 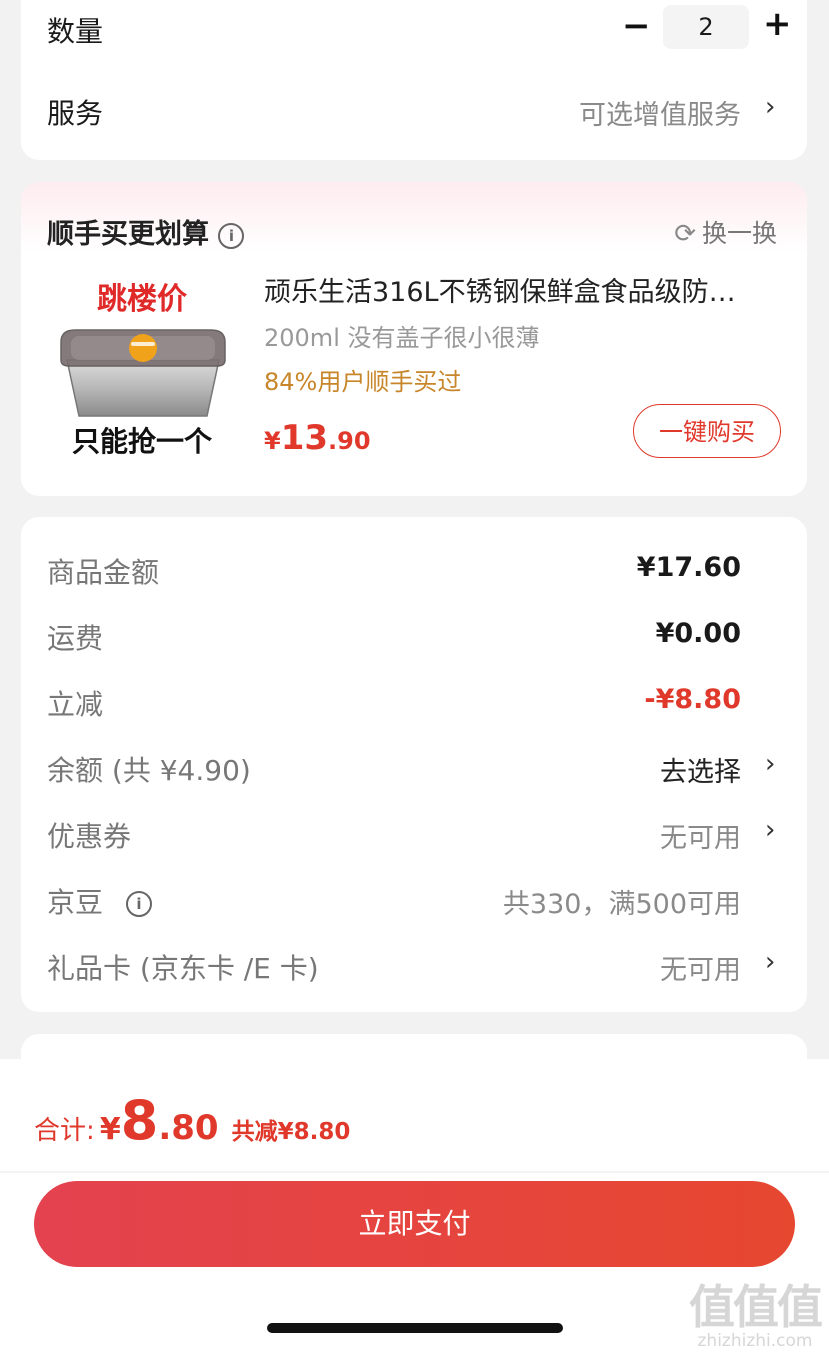 I want to click on coupon-value: 无可用, so click(x=700, y=835).